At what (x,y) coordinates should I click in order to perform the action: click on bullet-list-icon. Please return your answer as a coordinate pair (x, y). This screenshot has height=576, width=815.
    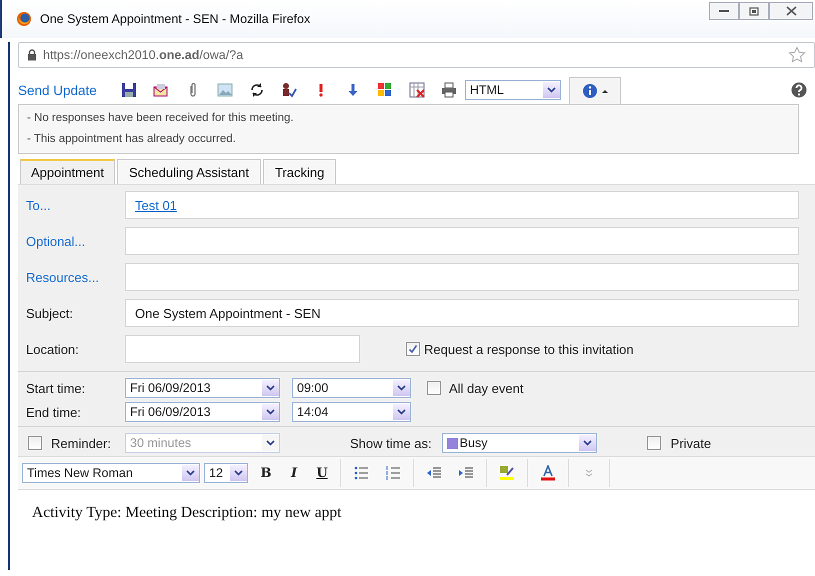
    Looking at the image, I should click on (361, 473).